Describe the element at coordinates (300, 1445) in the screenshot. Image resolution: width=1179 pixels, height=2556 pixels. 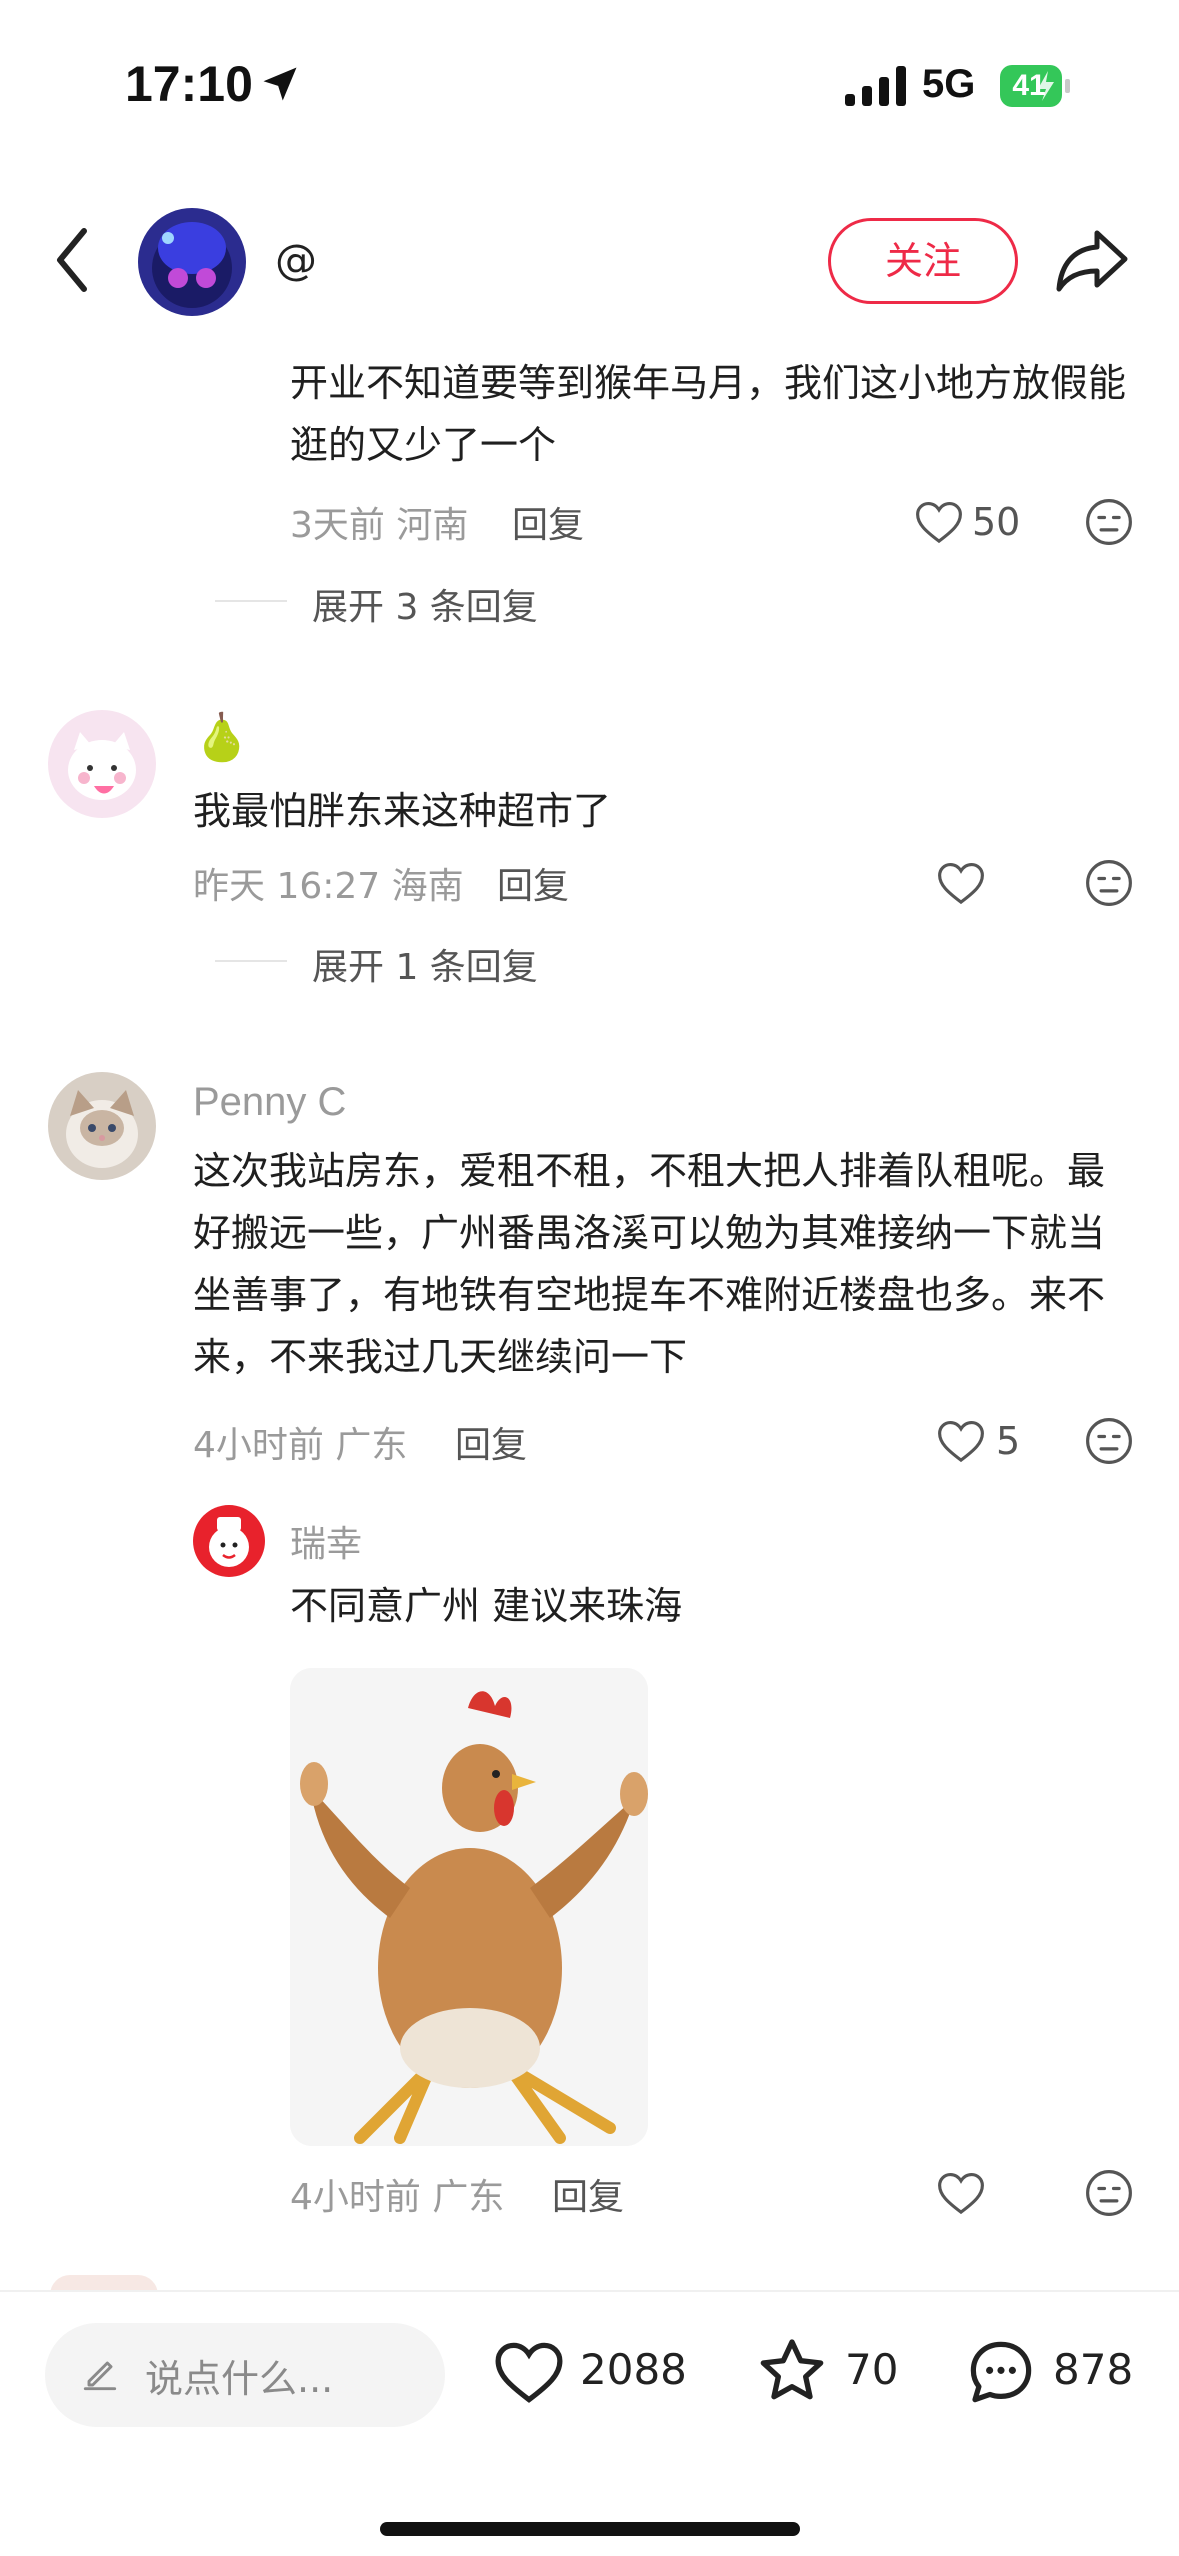
I see `comment-meta: 4小时前 广东` at that location.